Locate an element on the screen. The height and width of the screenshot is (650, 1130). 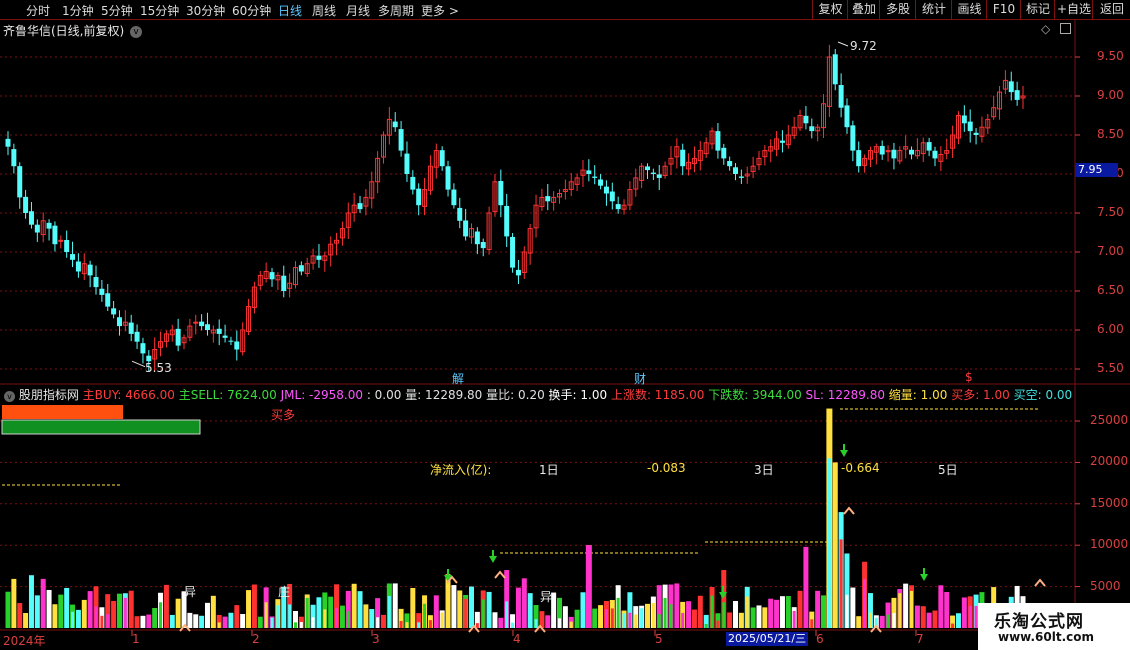
up-marker-icon is located at coordinates (849, 510).